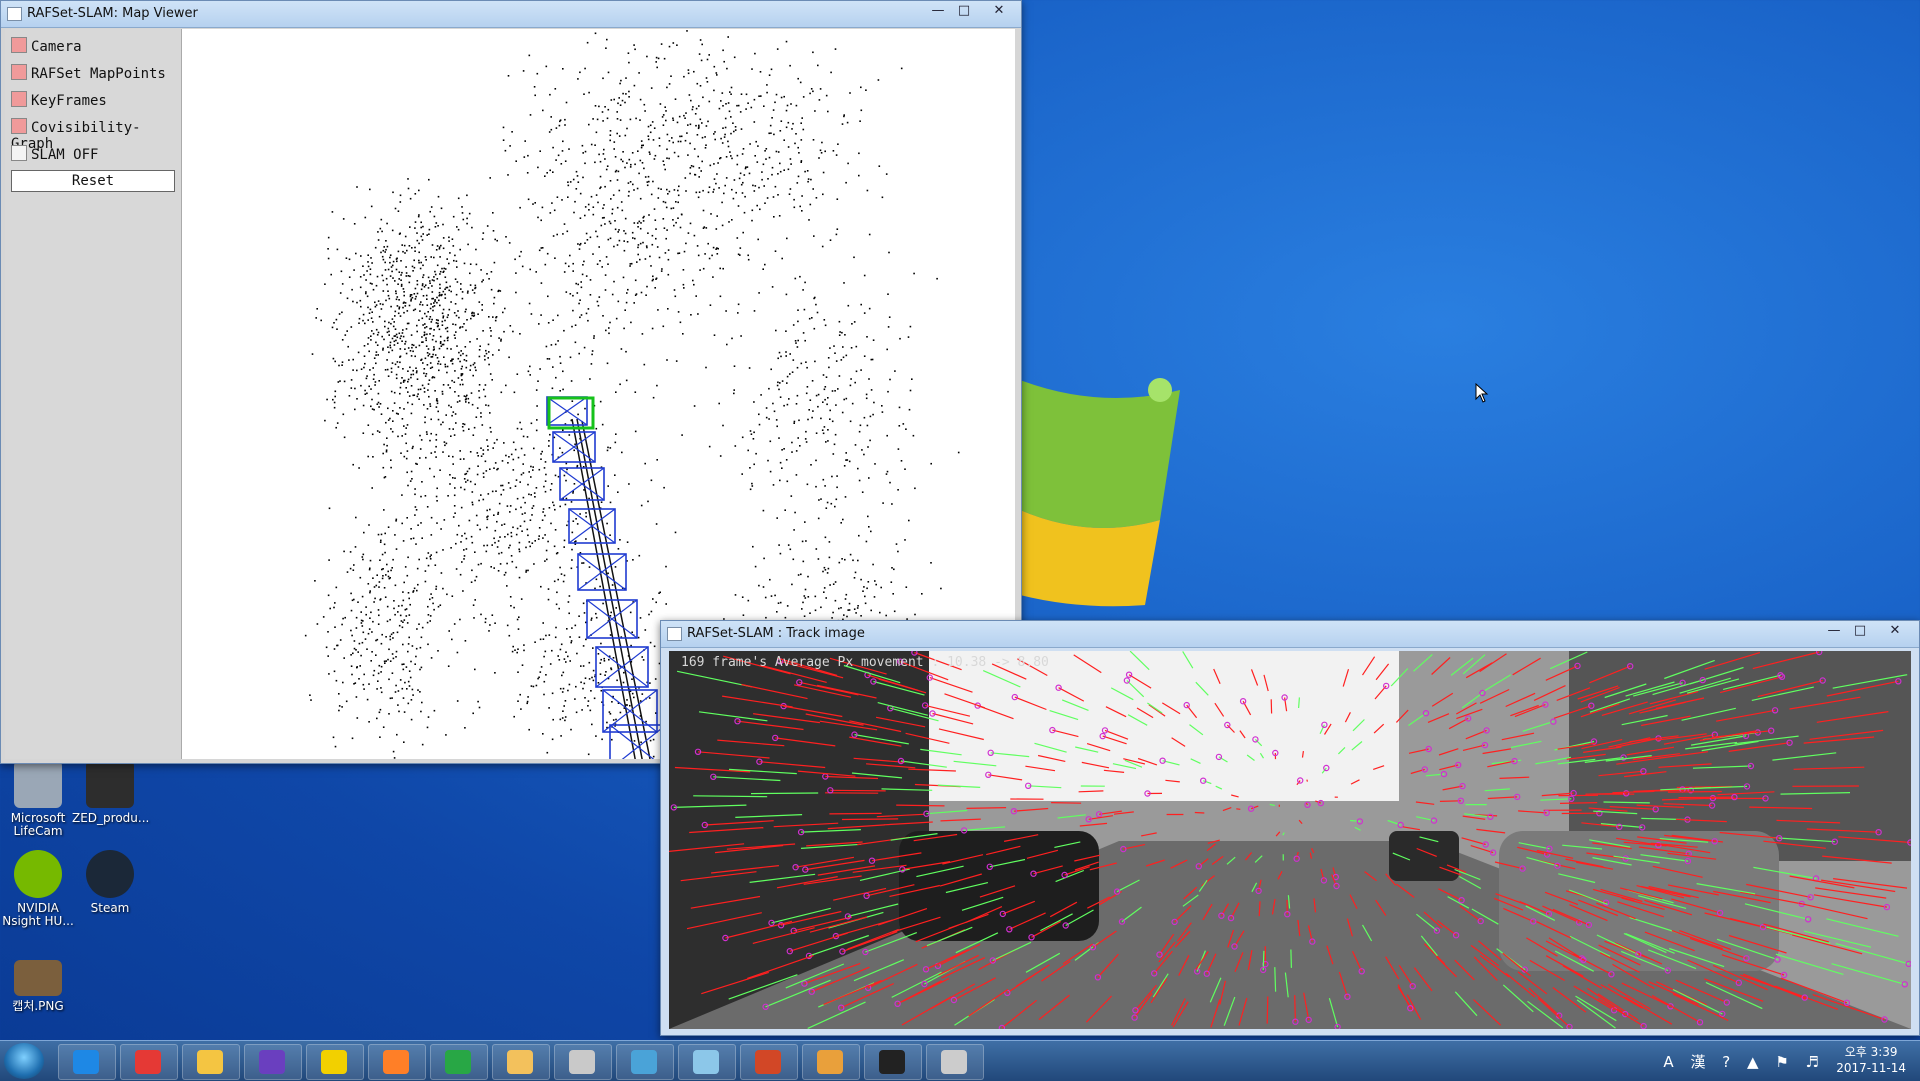 The width and height of the screenshot is (1920, 1081). What do you see at coordinates (1871, 1052) in the screenshot?
I see `clock-time: 오후 3:39` at bounding box center [1871, 1052].